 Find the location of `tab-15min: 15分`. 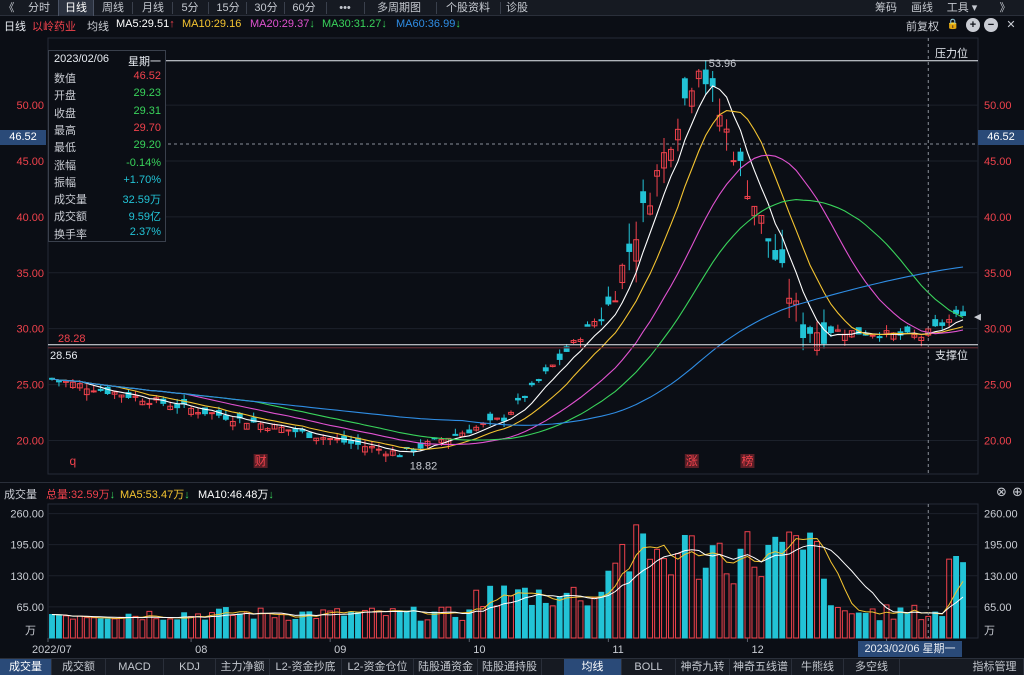

tab-15min: 15分 is located at coordinates (228, 8).